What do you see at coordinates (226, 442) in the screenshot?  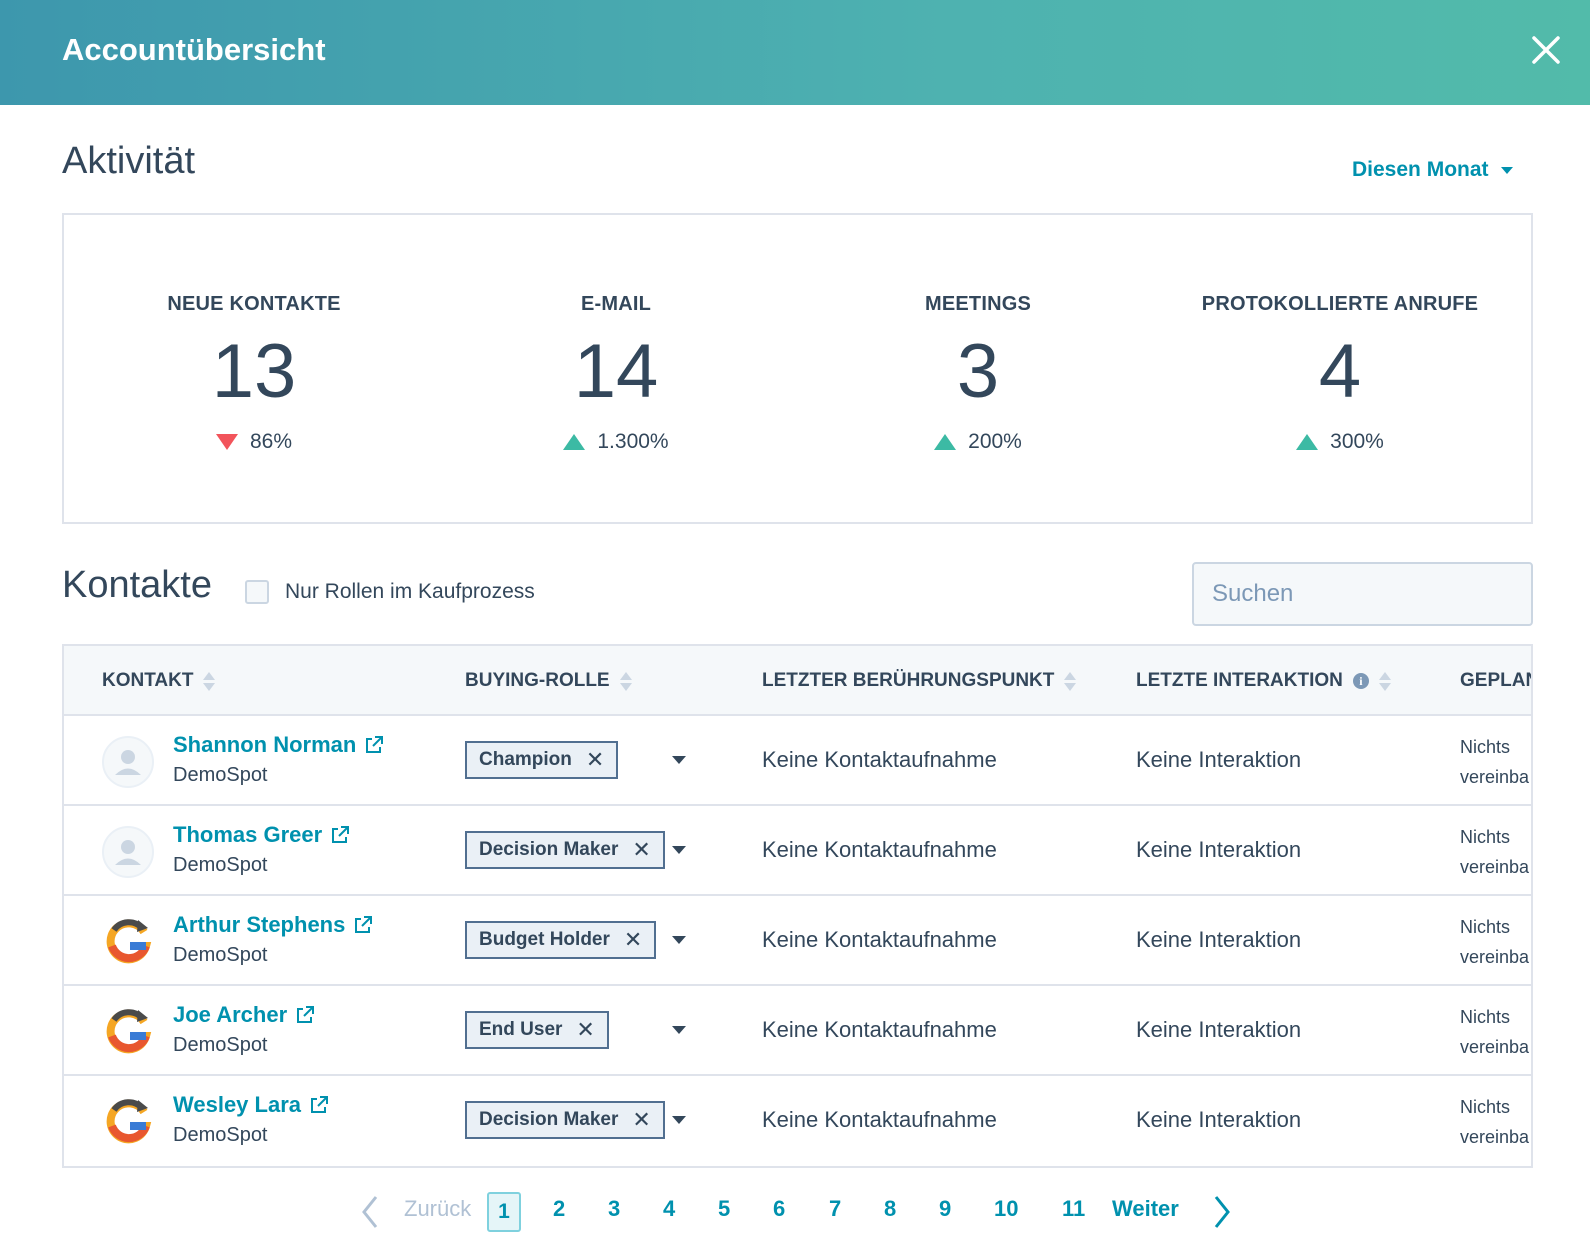 I see `trend-down-icon` at bounding box center [226, 442].